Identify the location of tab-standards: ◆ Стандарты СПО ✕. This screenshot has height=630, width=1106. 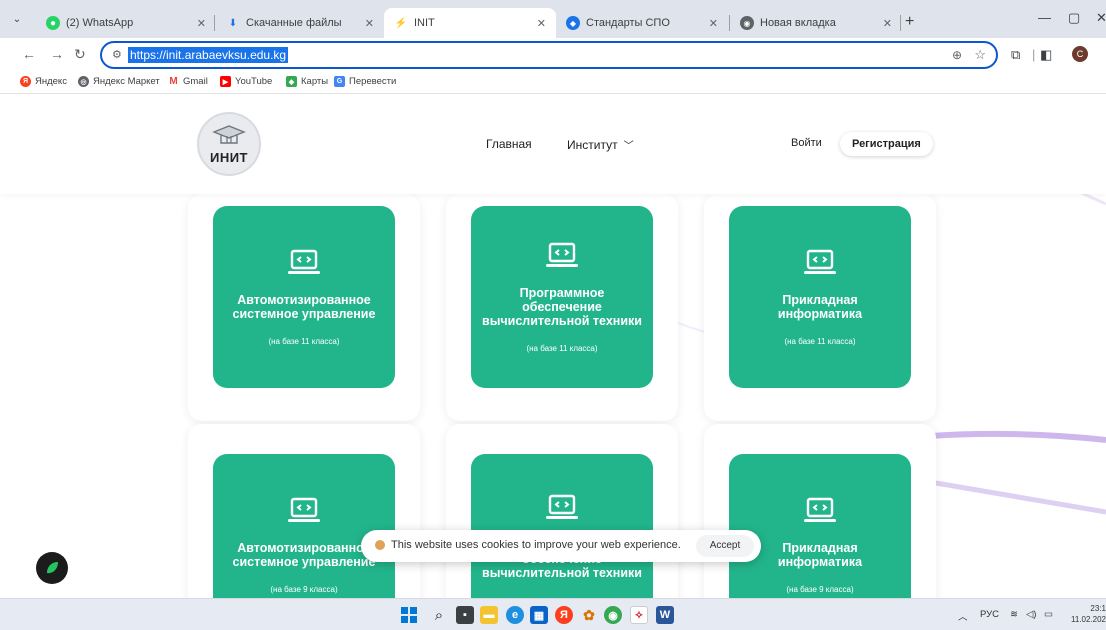
(642, 23).